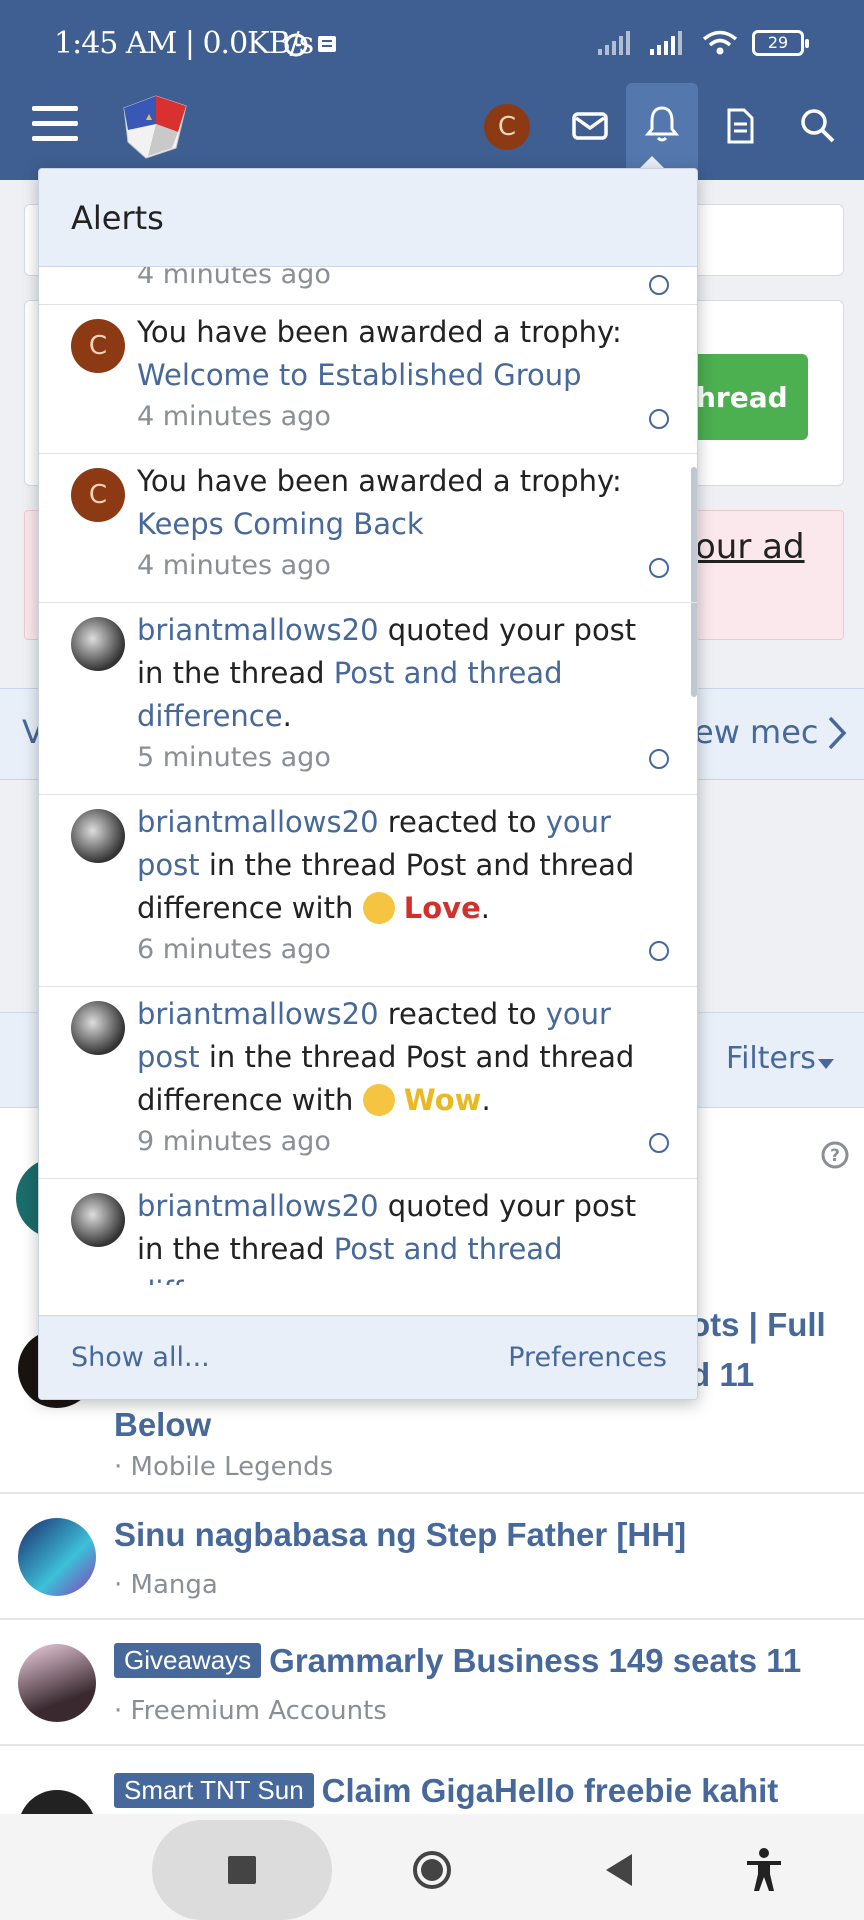  I want to click on status-icons: 29, so click(703, 43).